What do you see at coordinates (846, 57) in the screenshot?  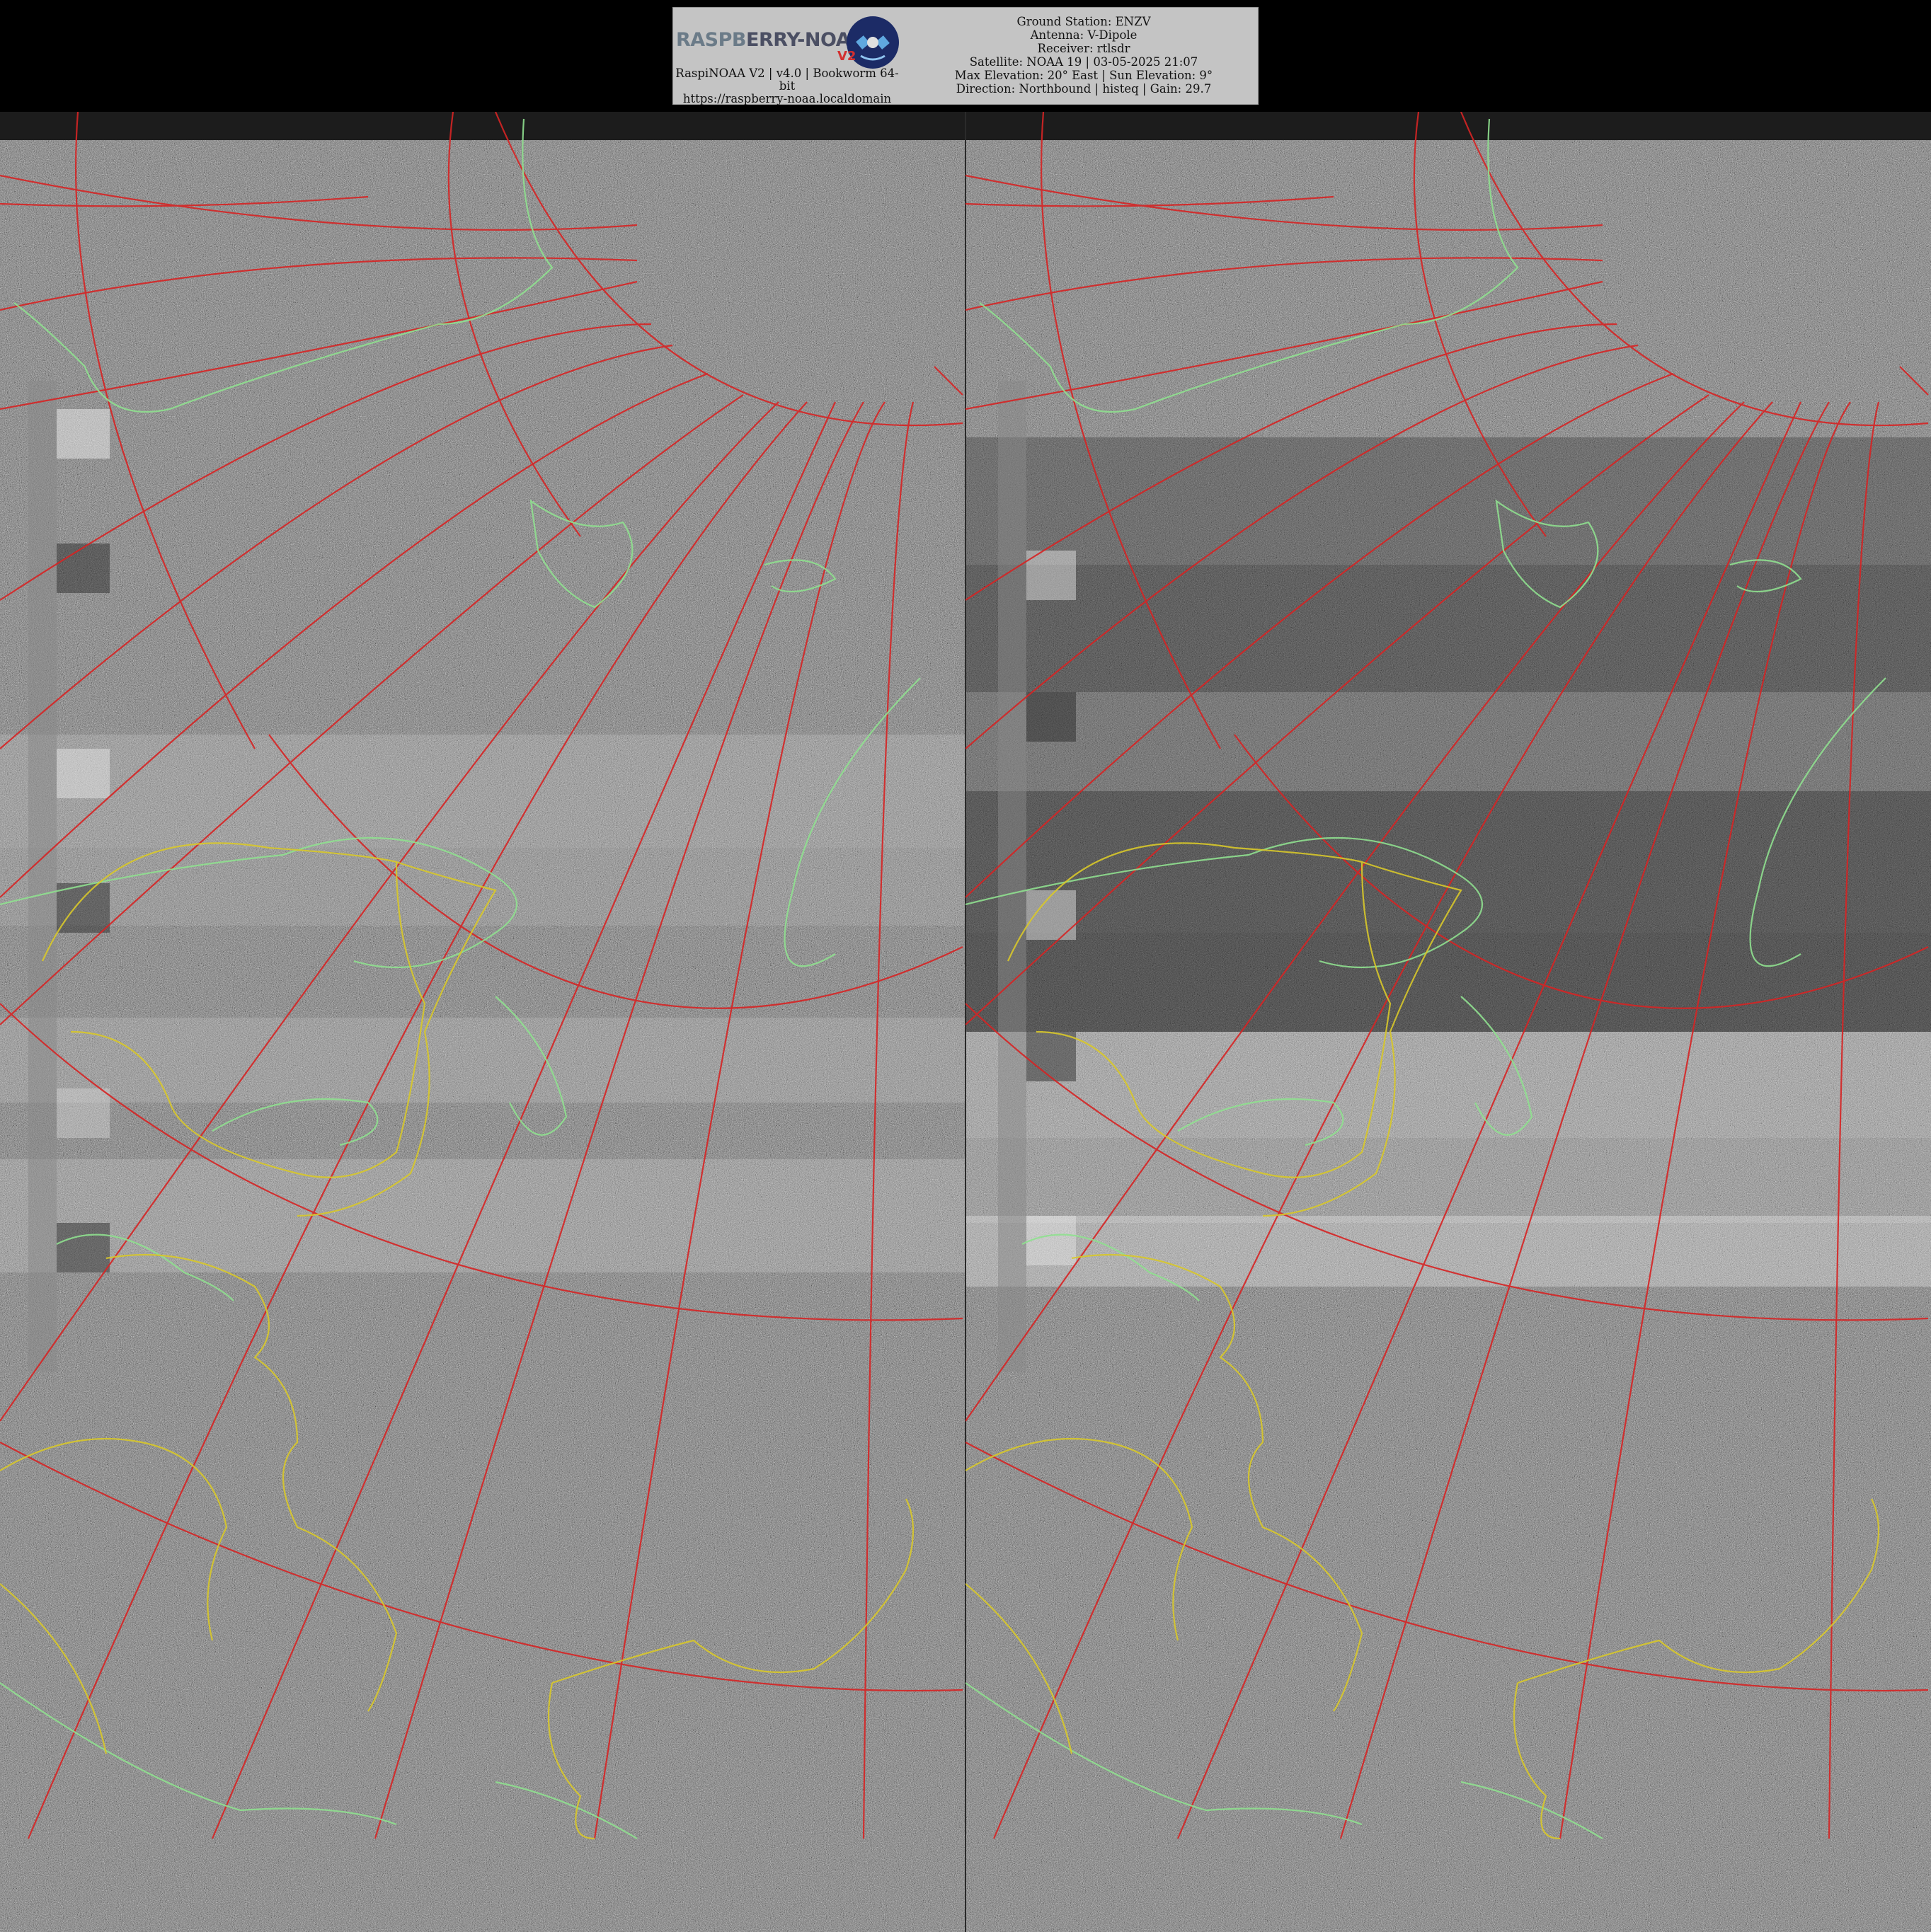 I see `logo-version-badge: V2` at bounding box center [846, 57].